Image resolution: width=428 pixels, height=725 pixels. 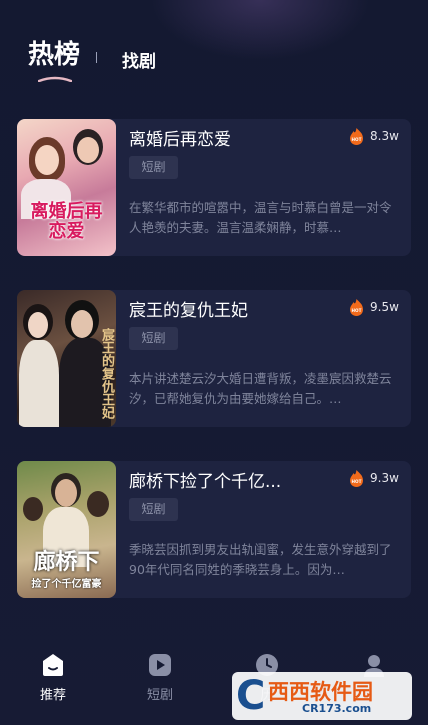 What do you see at coordinates (53, 665) in the screenshot?
I see `home-face-icon` at bounding box center [53, 665].